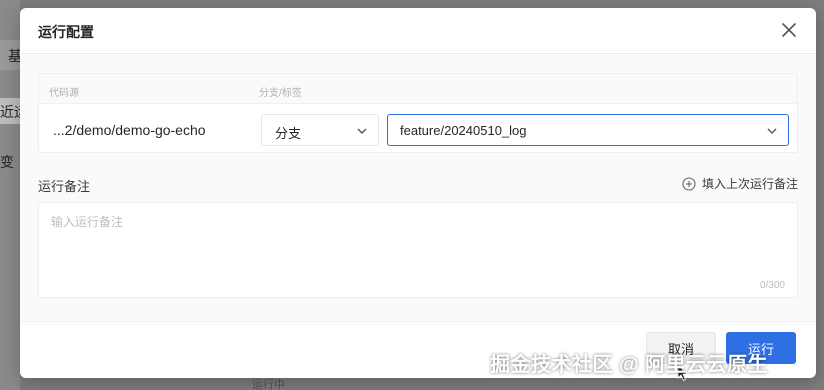 The width and height of the screenshot is (824, 390). I want to click on source-card-header: 代码源 分支/标签, so click(418, 89).